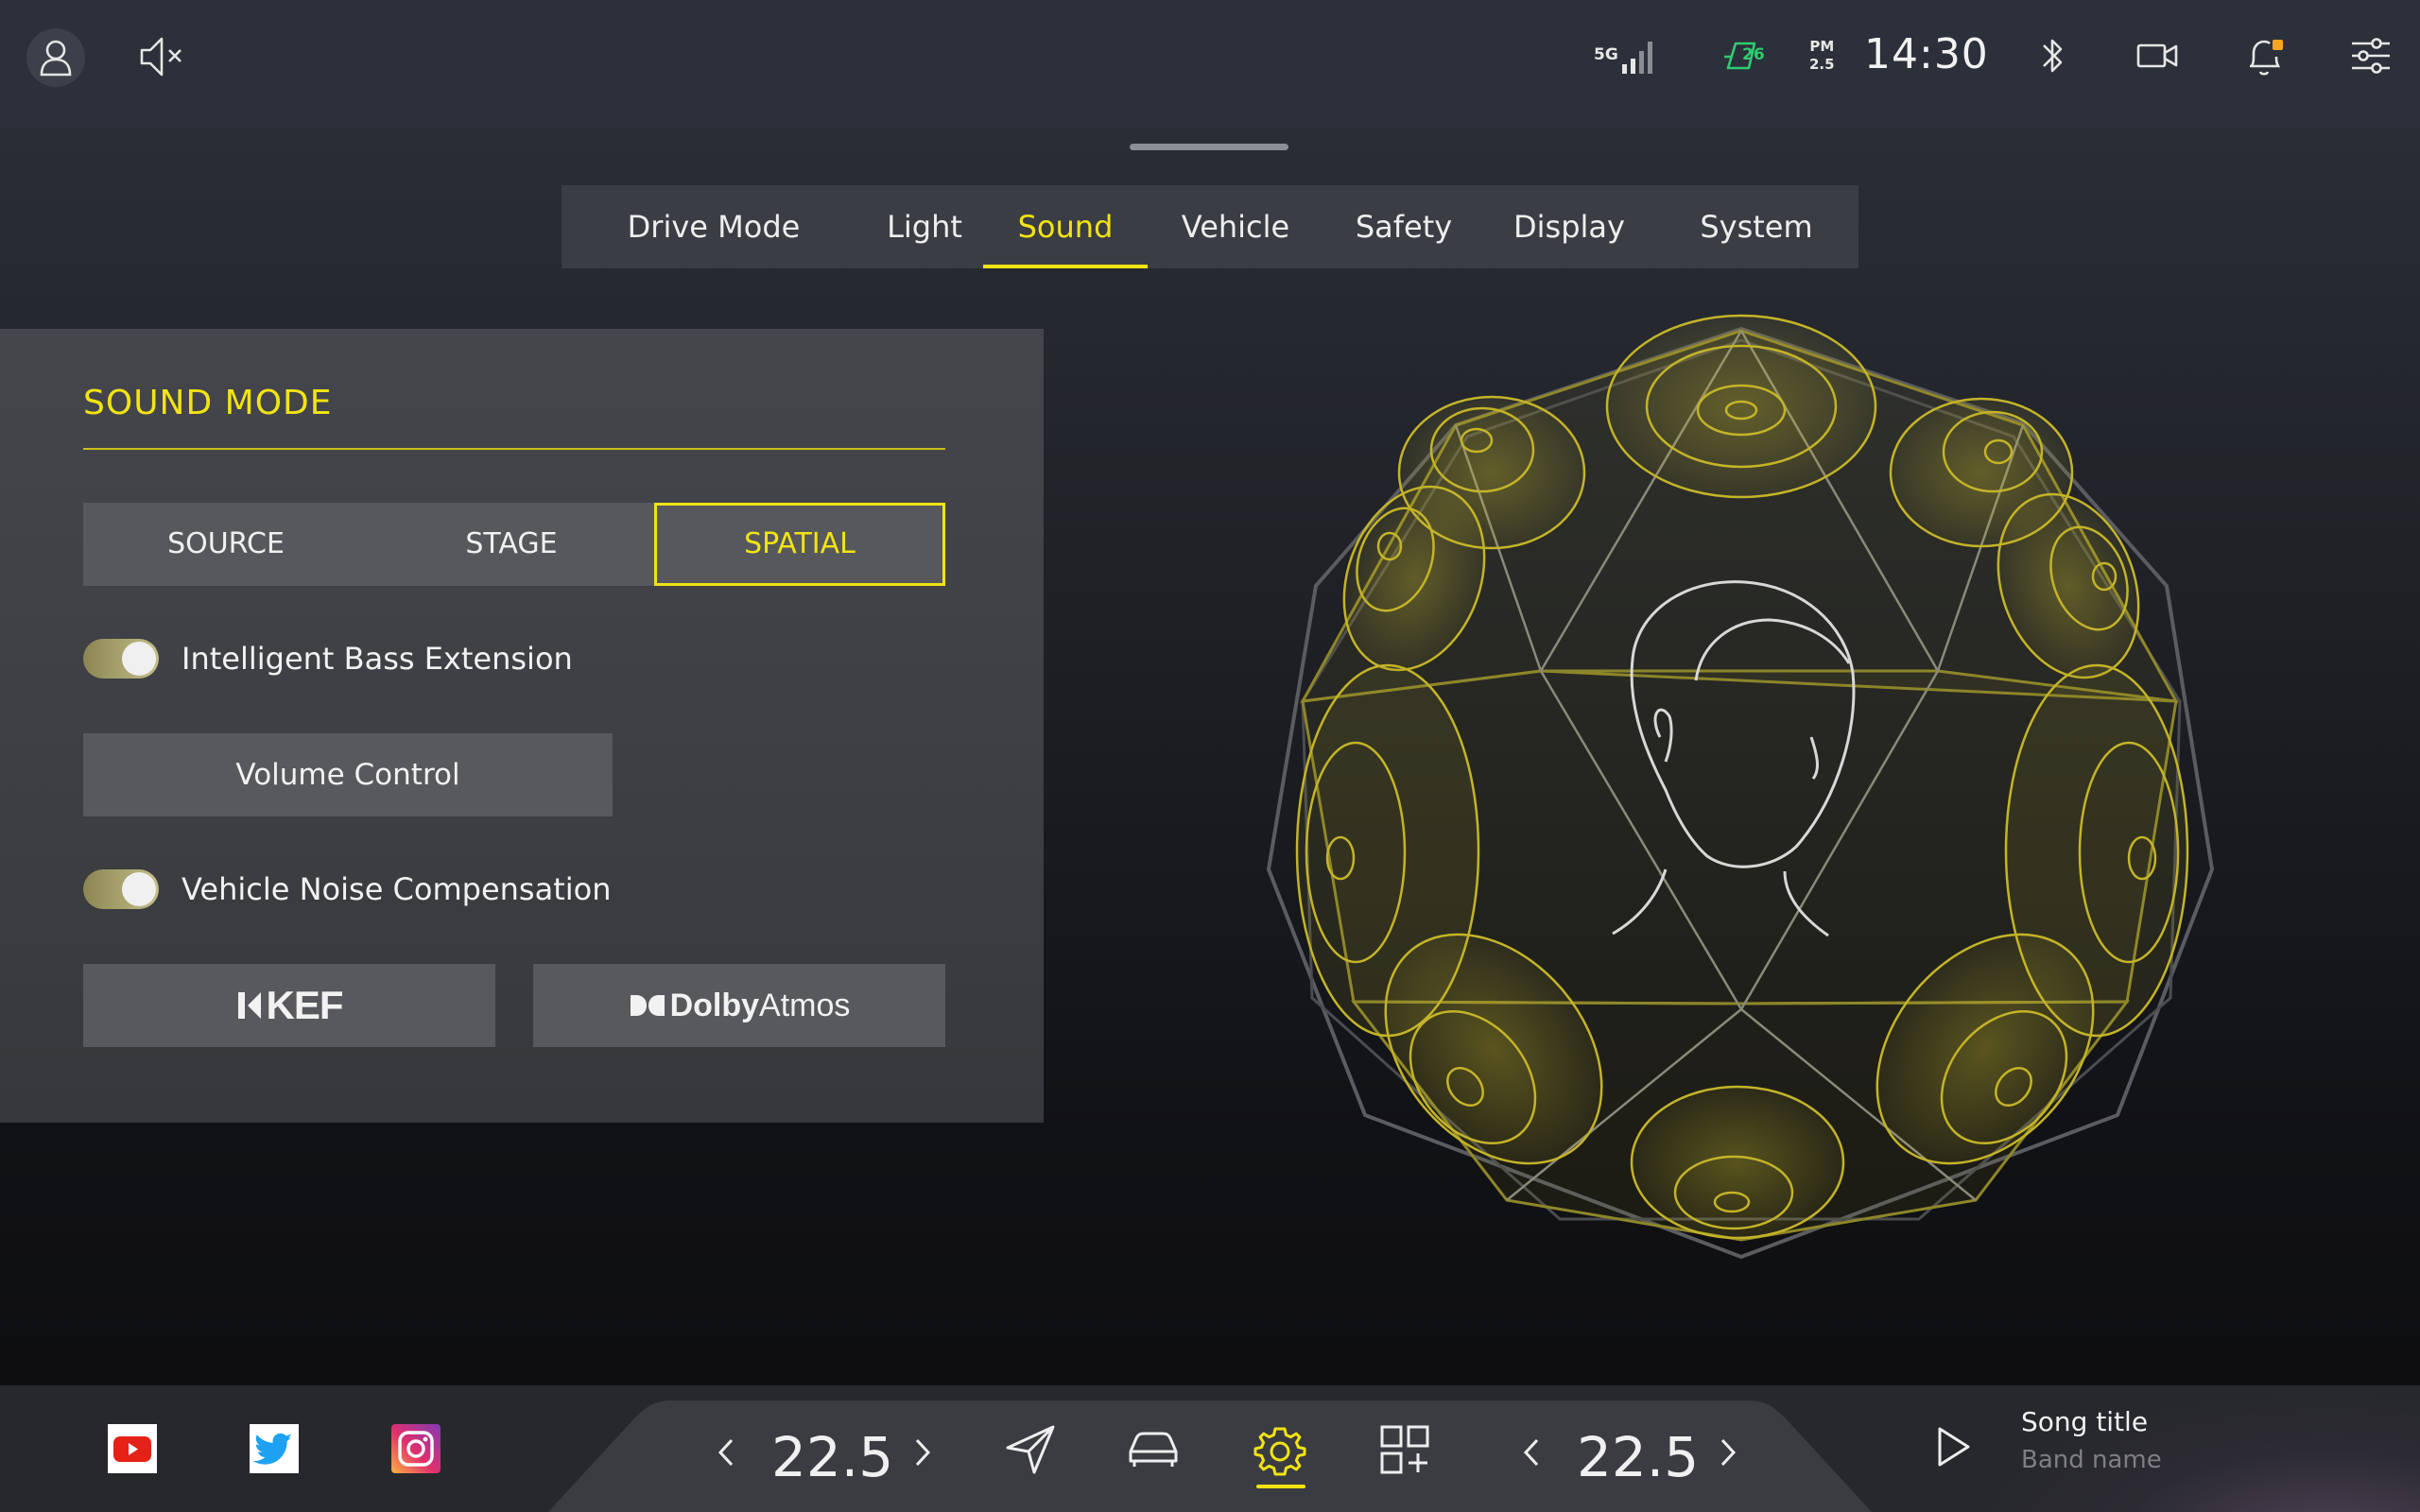  I want to click on clock: 14:30, so click(1926, 54).